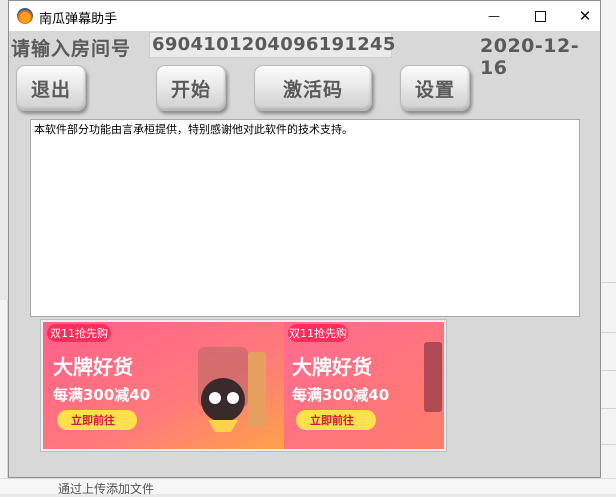  What do you see at coordinates (332, 420) in the screenshot?
I see `ad-cta-text-2: 立即前往` at bounding box center [332, 420].